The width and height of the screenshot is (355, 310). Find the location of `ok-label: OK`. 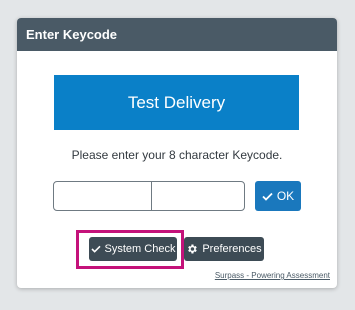

ok-label: OK is located at coordinates (285, 196).